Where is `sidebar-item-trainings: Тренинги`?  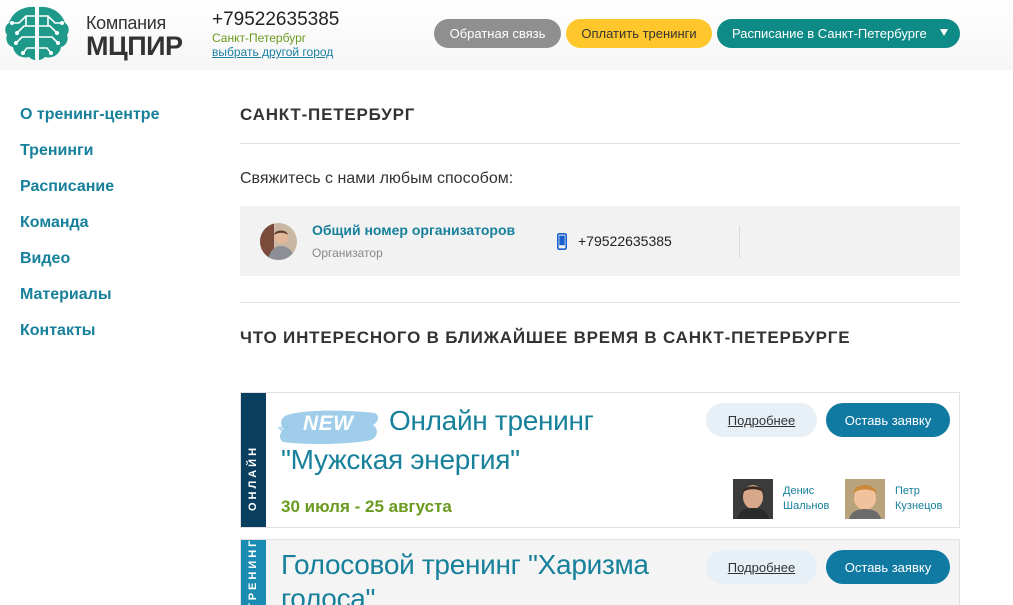
sidebar-item-trainings: Тренинги is located at coordinates (89, 158).